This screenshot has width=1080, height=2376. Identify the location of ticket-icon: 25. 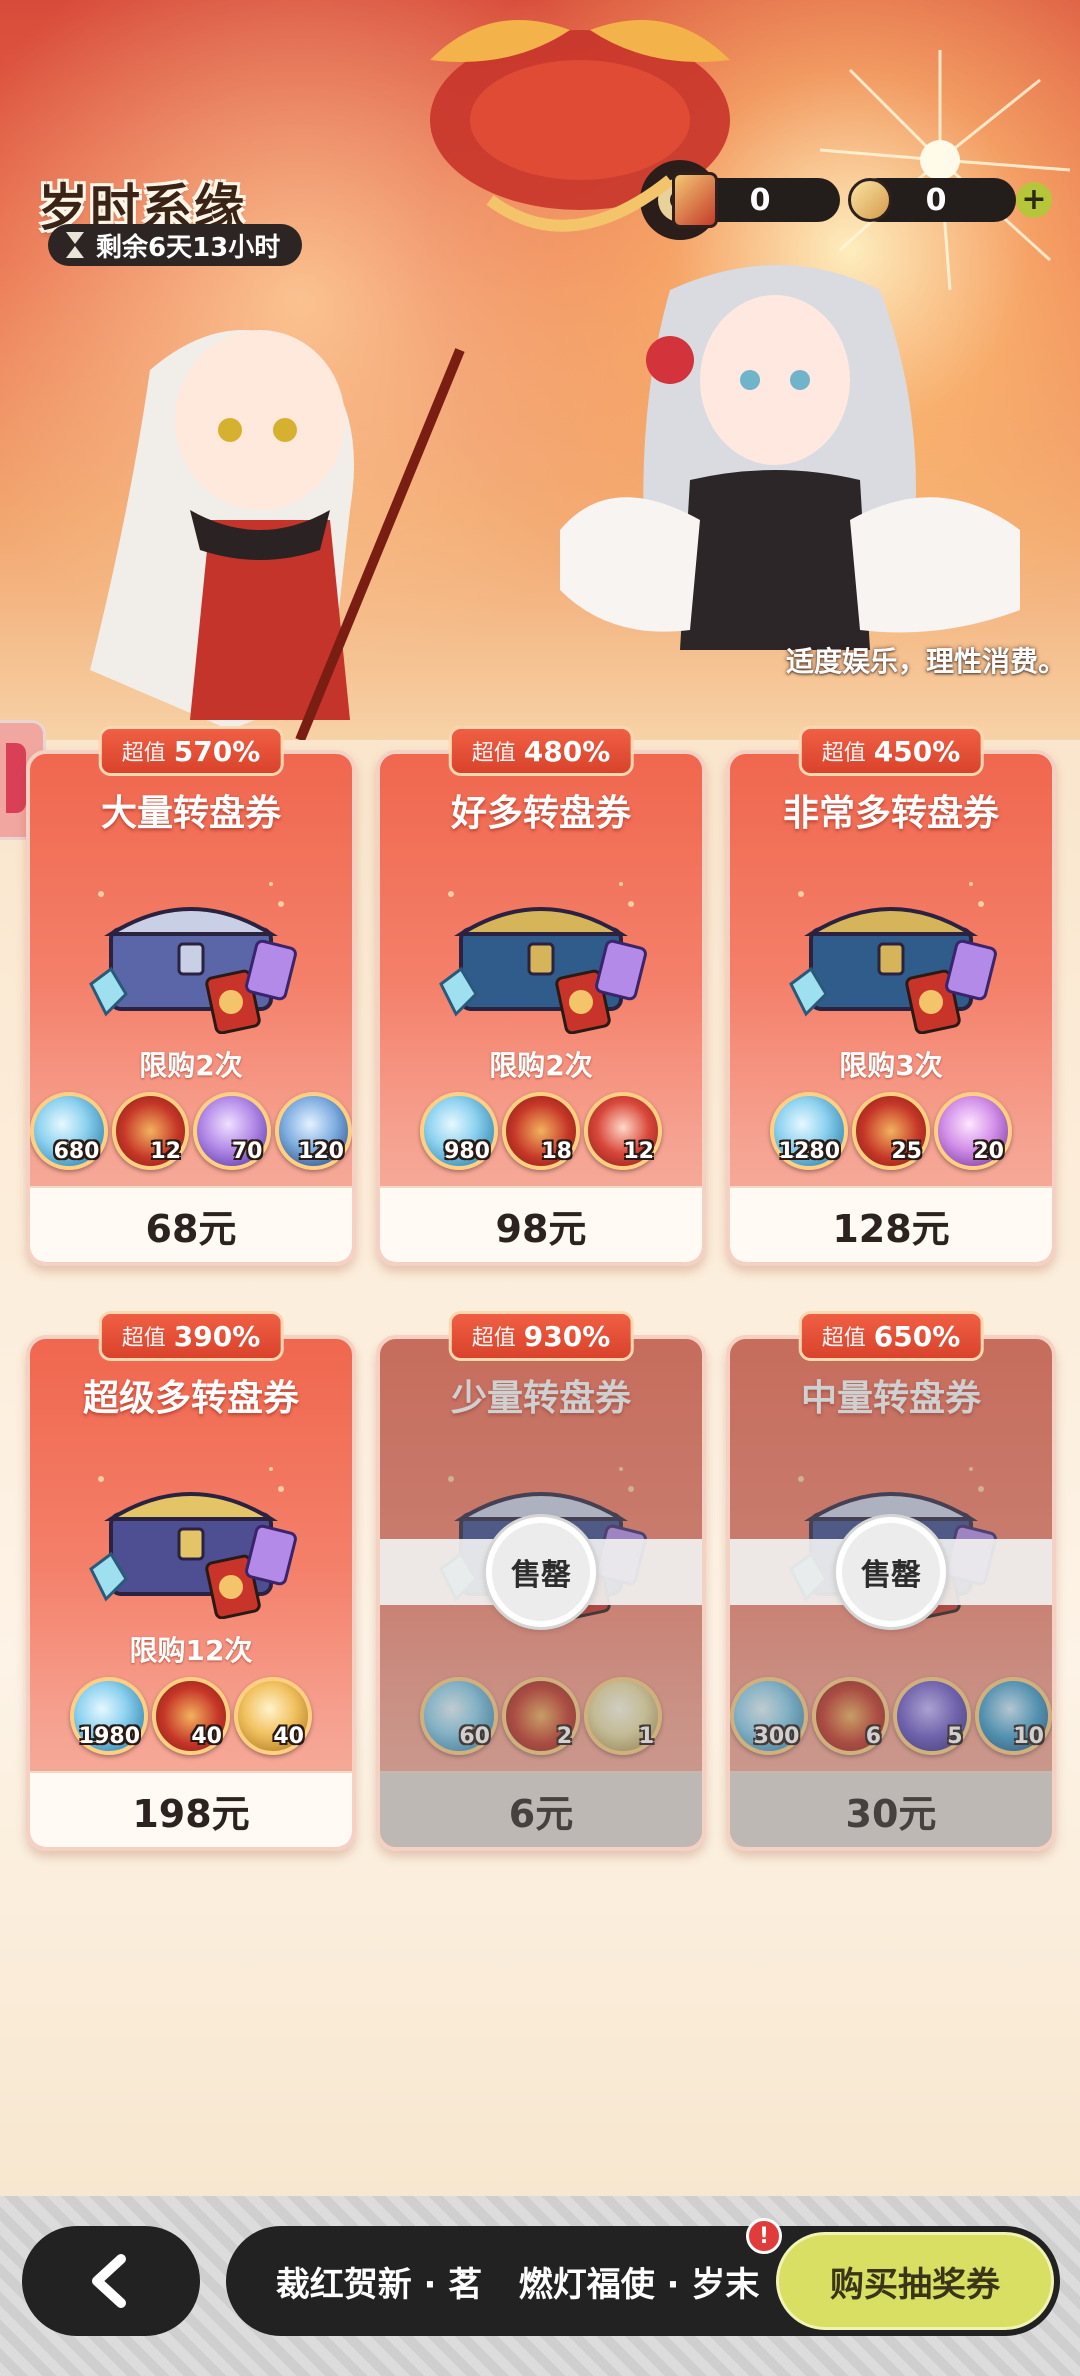
(891, 1131).